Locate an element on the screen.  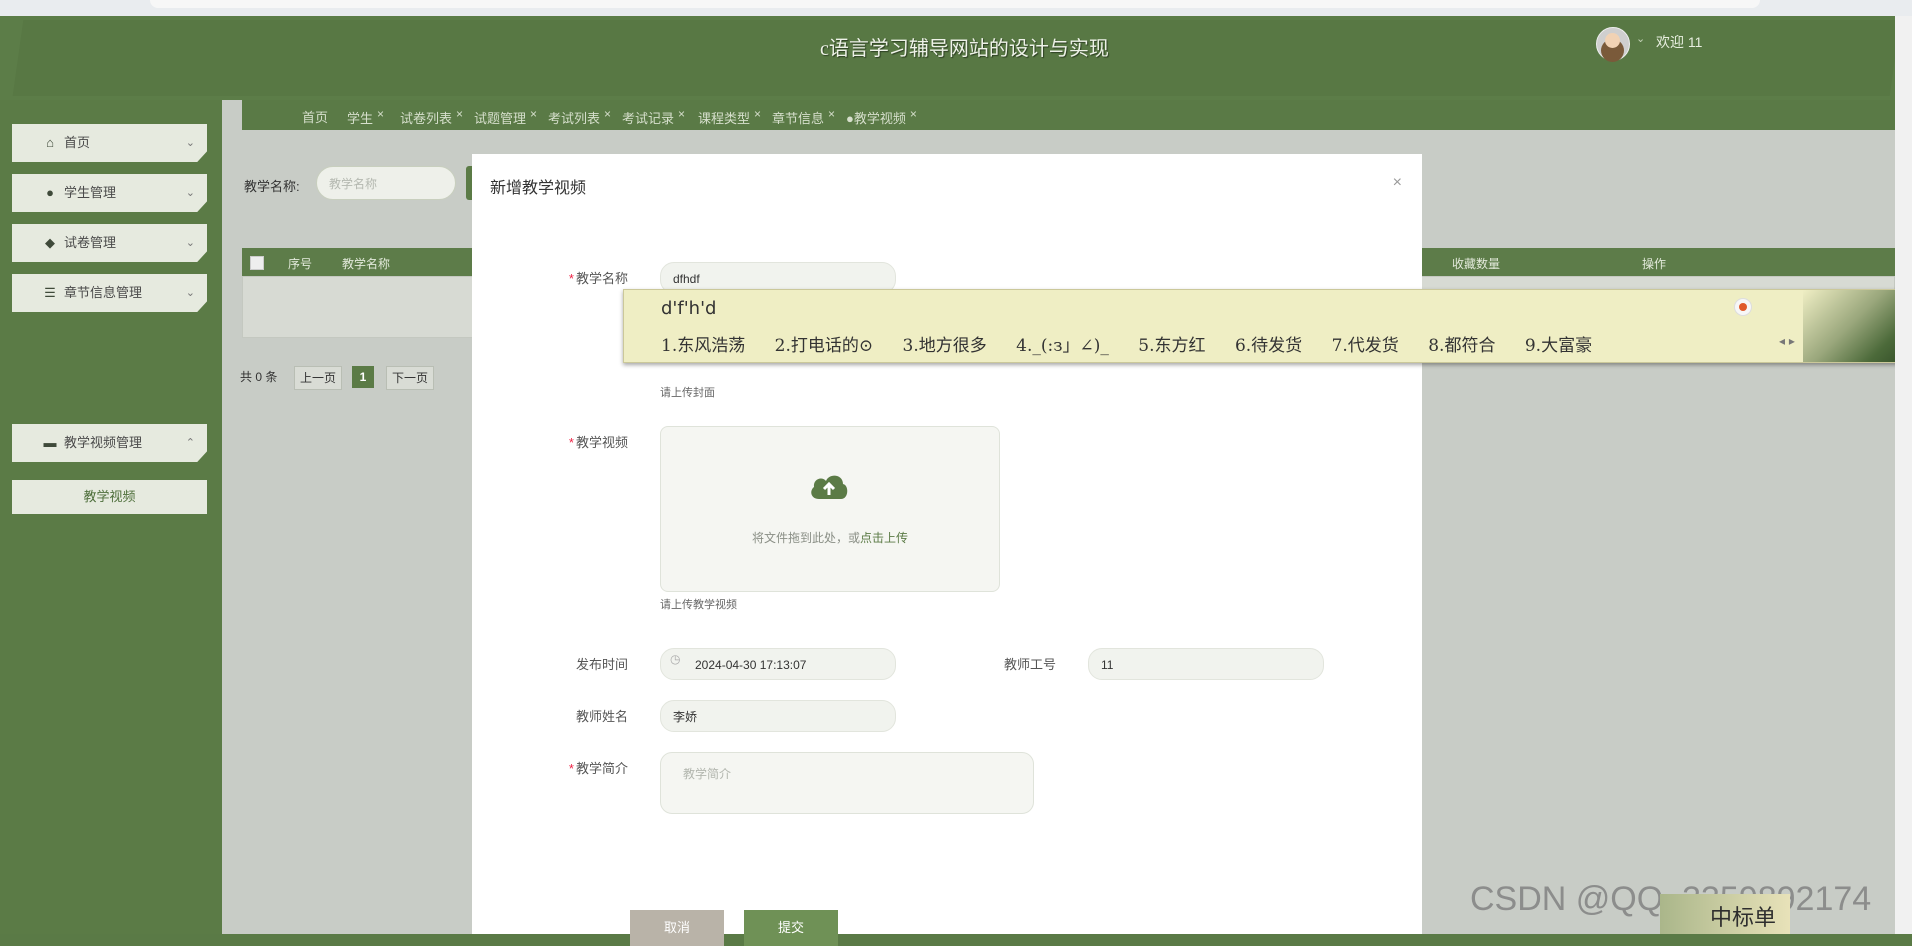
select-all-checkbox is located at coordinates (257, 263).